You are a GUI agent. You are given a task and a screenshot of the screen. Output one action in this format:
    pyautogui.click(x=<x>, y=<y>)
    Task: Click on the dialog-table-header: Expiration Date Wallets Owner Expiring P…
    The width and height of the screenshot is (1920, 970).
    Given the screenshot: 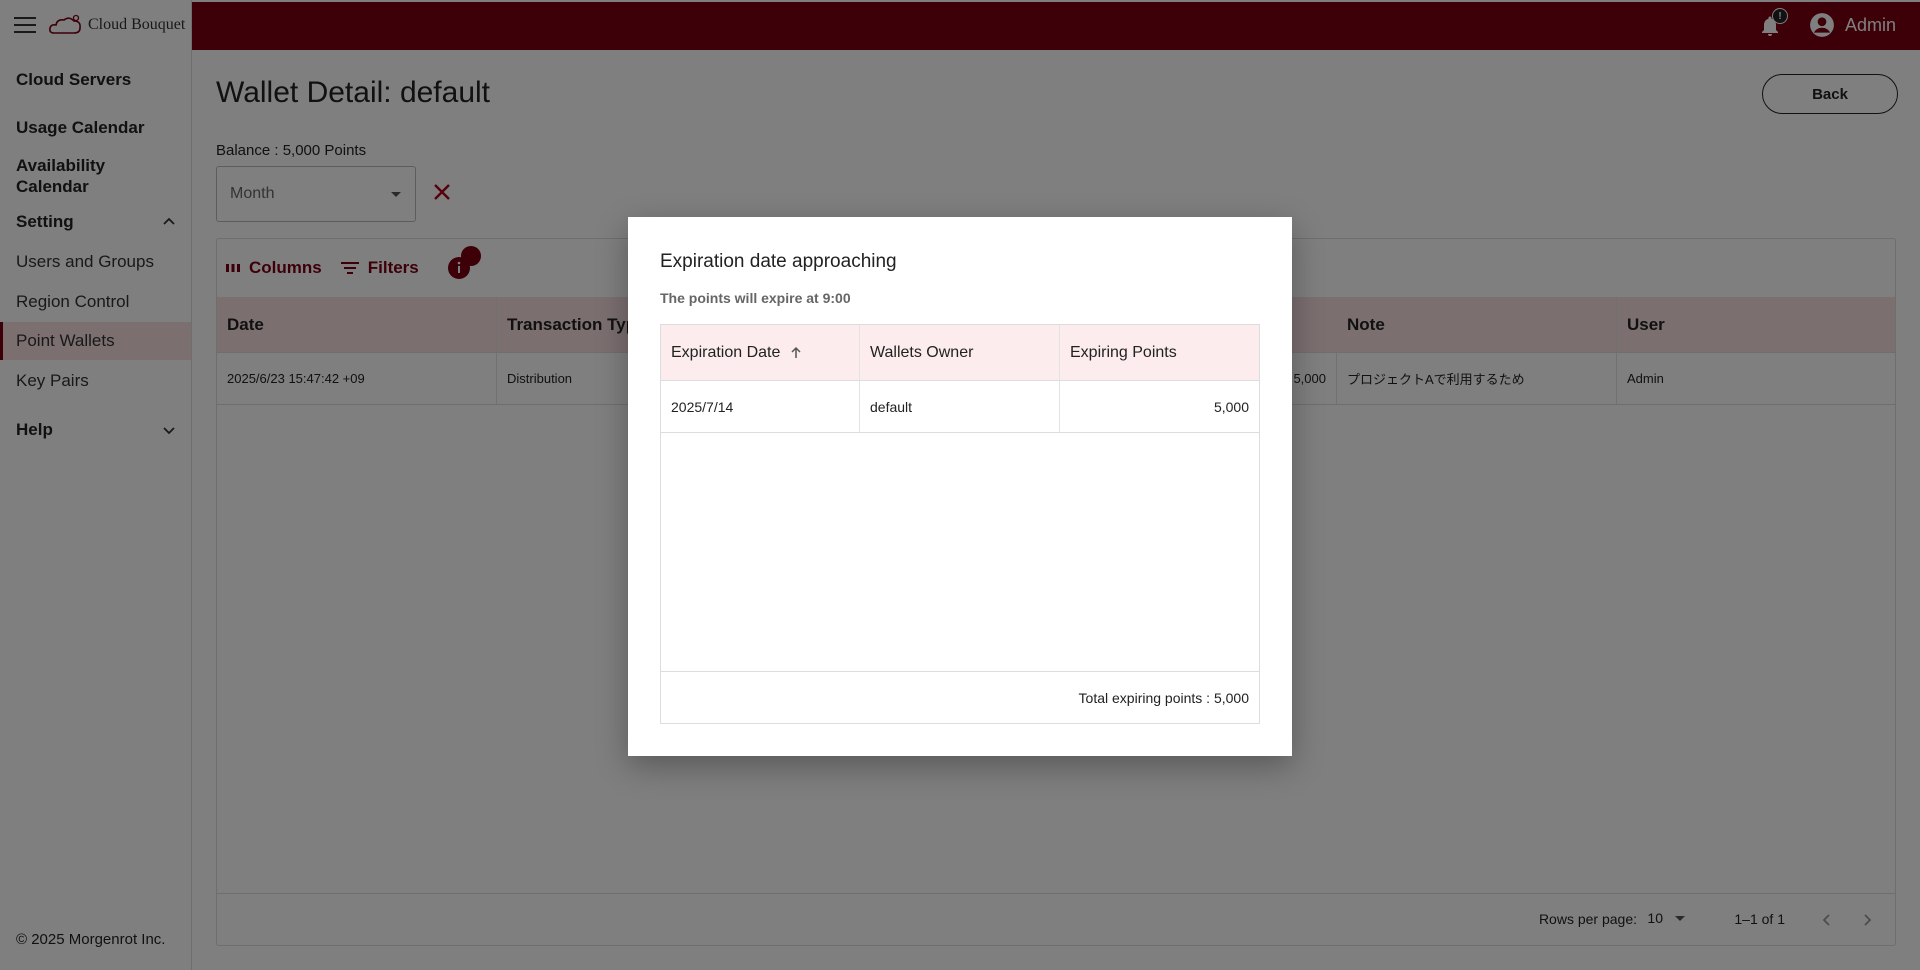 What is the action you would take?
    pyautogui.click(x=960, y=353)
    